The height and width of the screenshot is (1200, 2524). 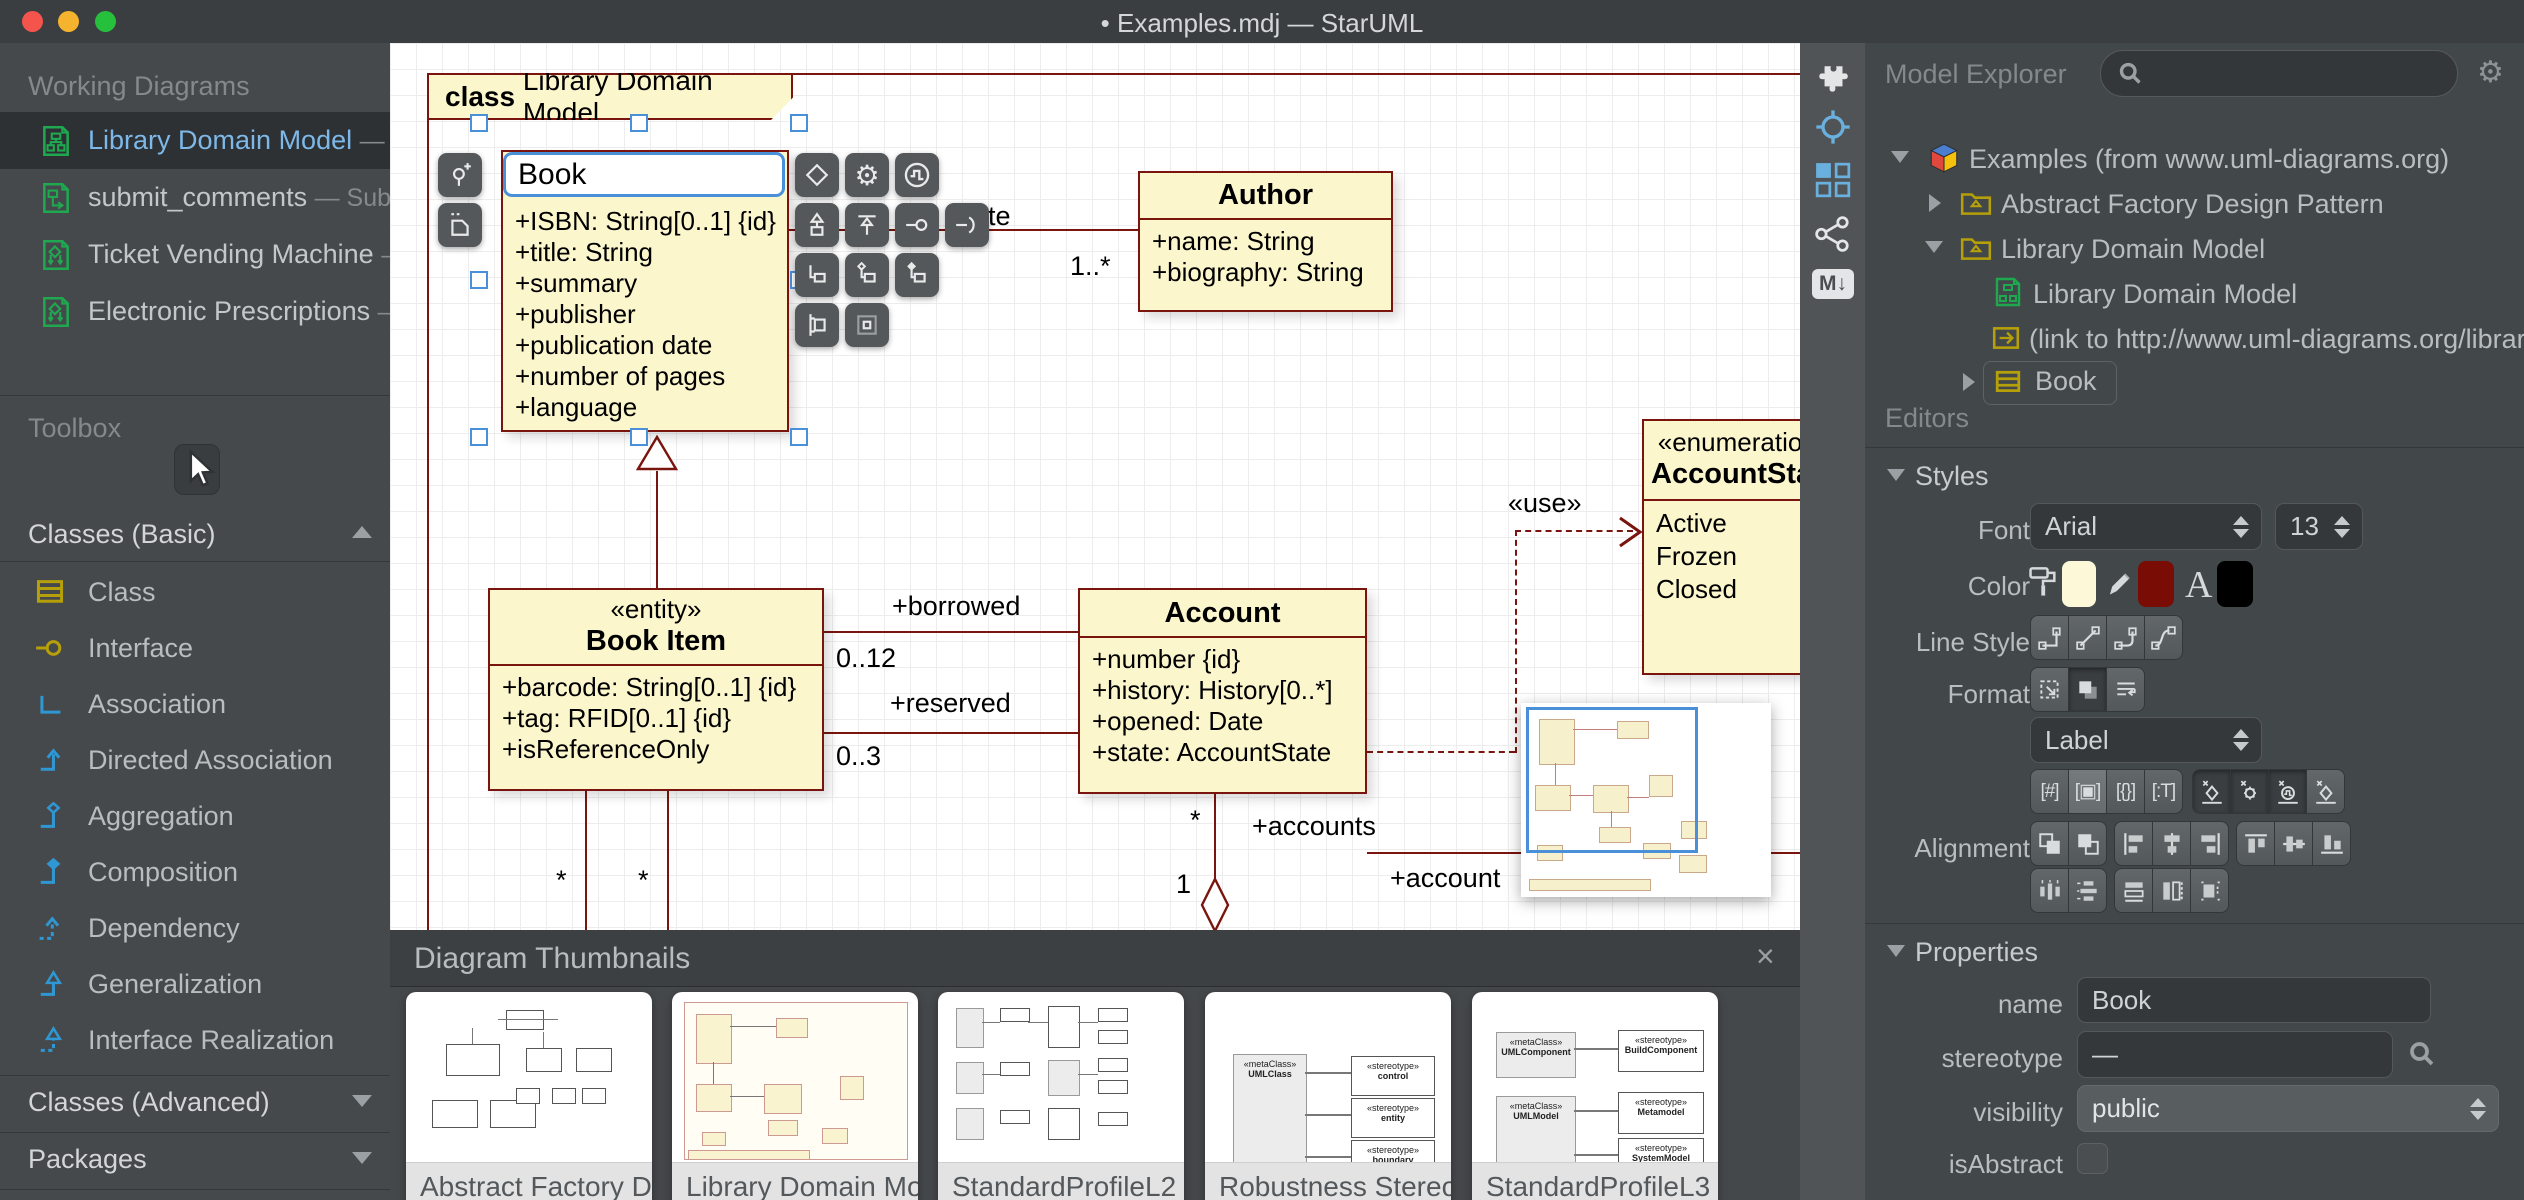 I want to click on collapse-styles-icon, so click(x=1896, y=475).